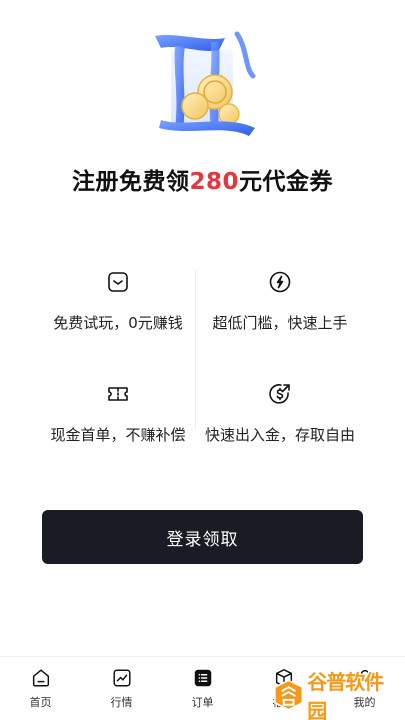 The width and height of the screenshot is (405, 720). Describe the element at coordinates (118, 301) in the screenshot. I see `feature-free-trial: 免费试玩，0元赚钱` at that location.